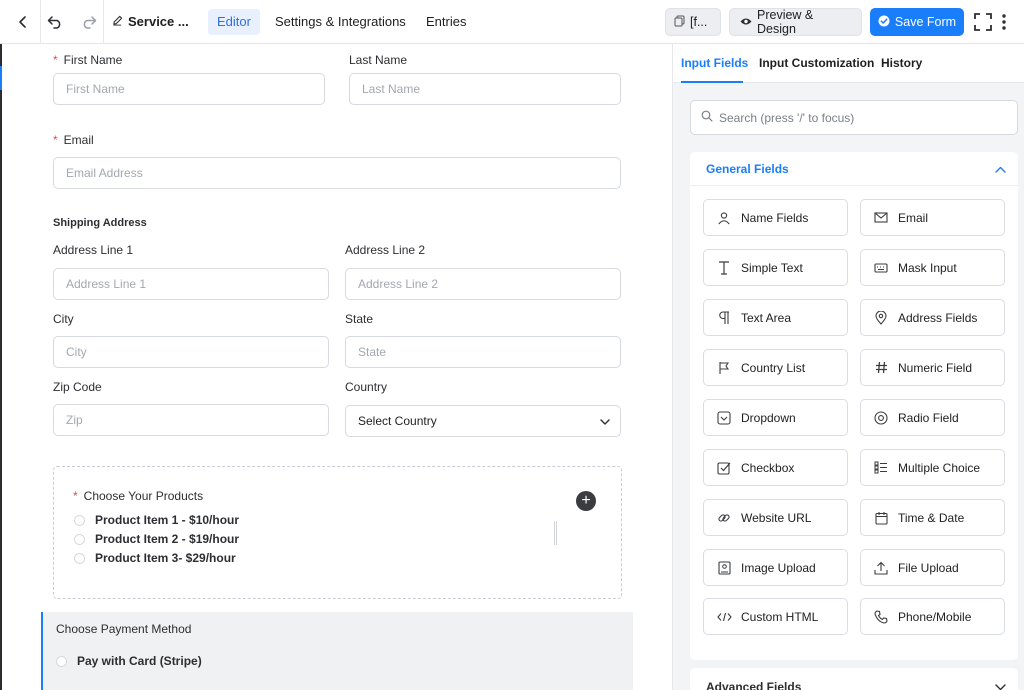  I want to click on undo-icon, so click(55, 22).